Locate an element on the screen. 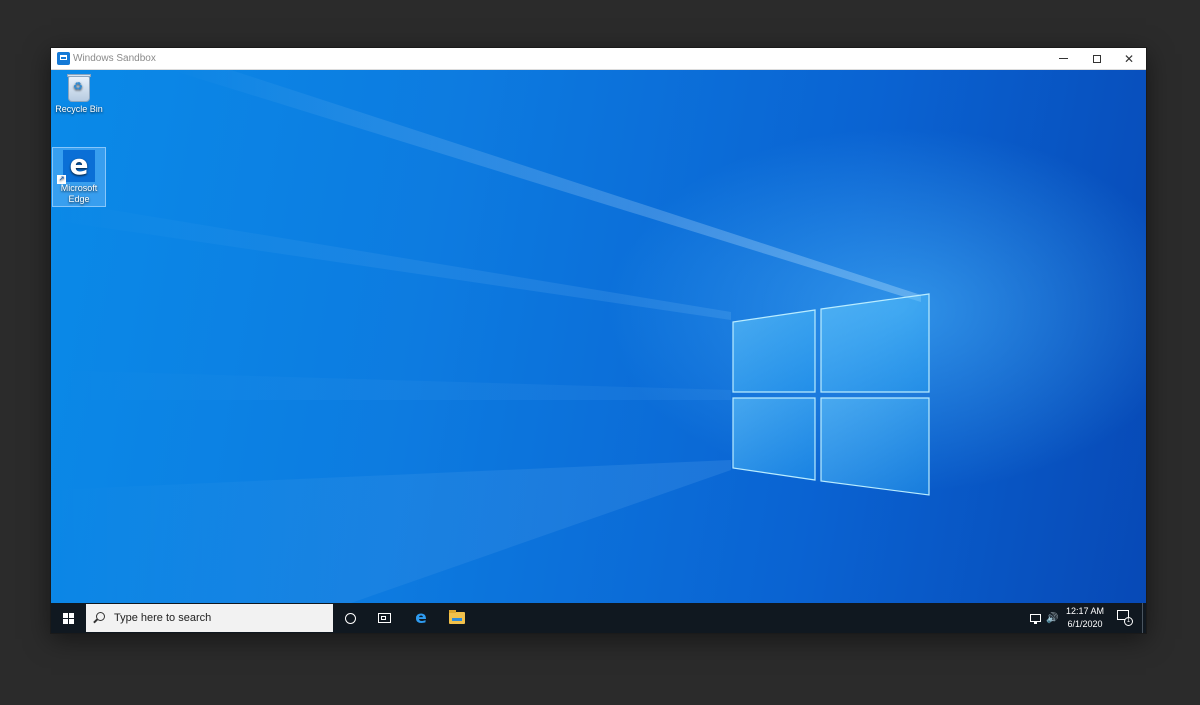 The height and width of the screenshot is (705, 1200). windows-logo is located at coordinates (831, 394).